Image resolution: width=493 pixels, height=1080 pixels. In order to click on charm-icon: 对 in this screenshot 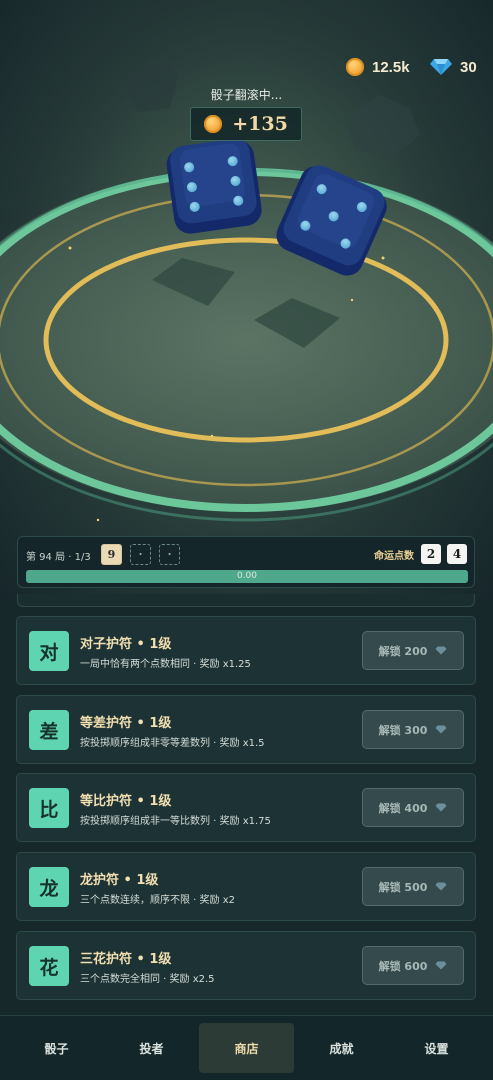, I will do `click(49, 651)`.